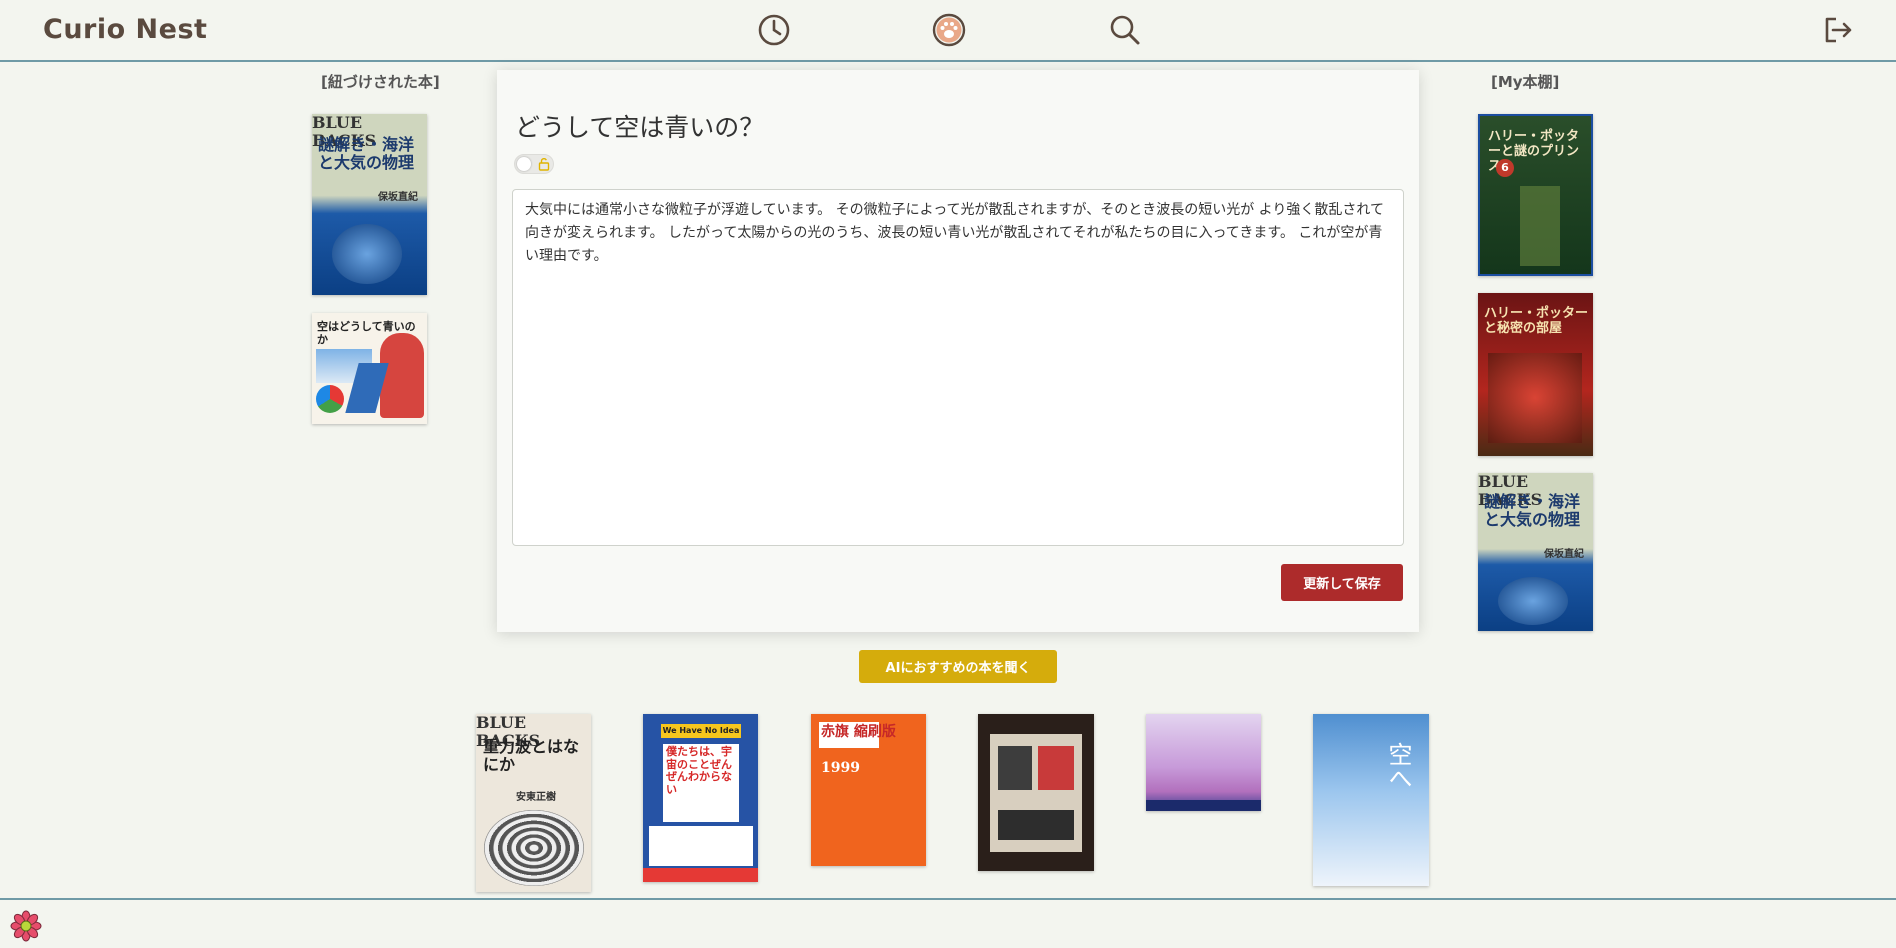 The height and width of the screenshot is (948, 1896). Describe the element at coordinates (402, 375) in the screenshot. I see `illustration` at that location.